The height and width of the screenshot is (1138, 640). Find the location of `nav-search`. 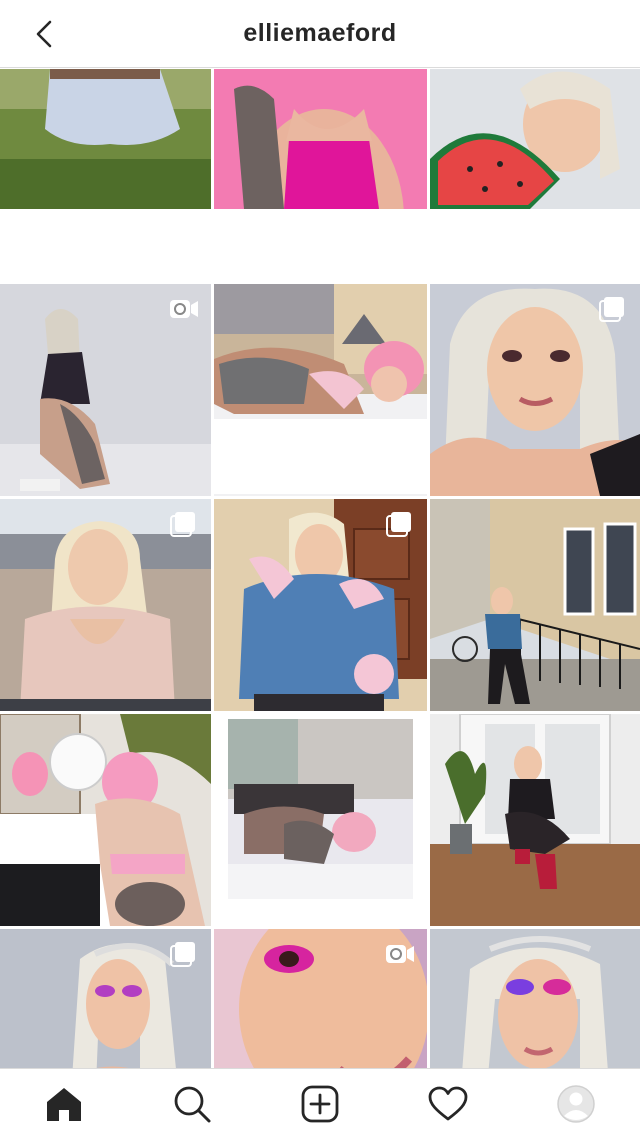

nav-search is located at coordinates (192, 1104).